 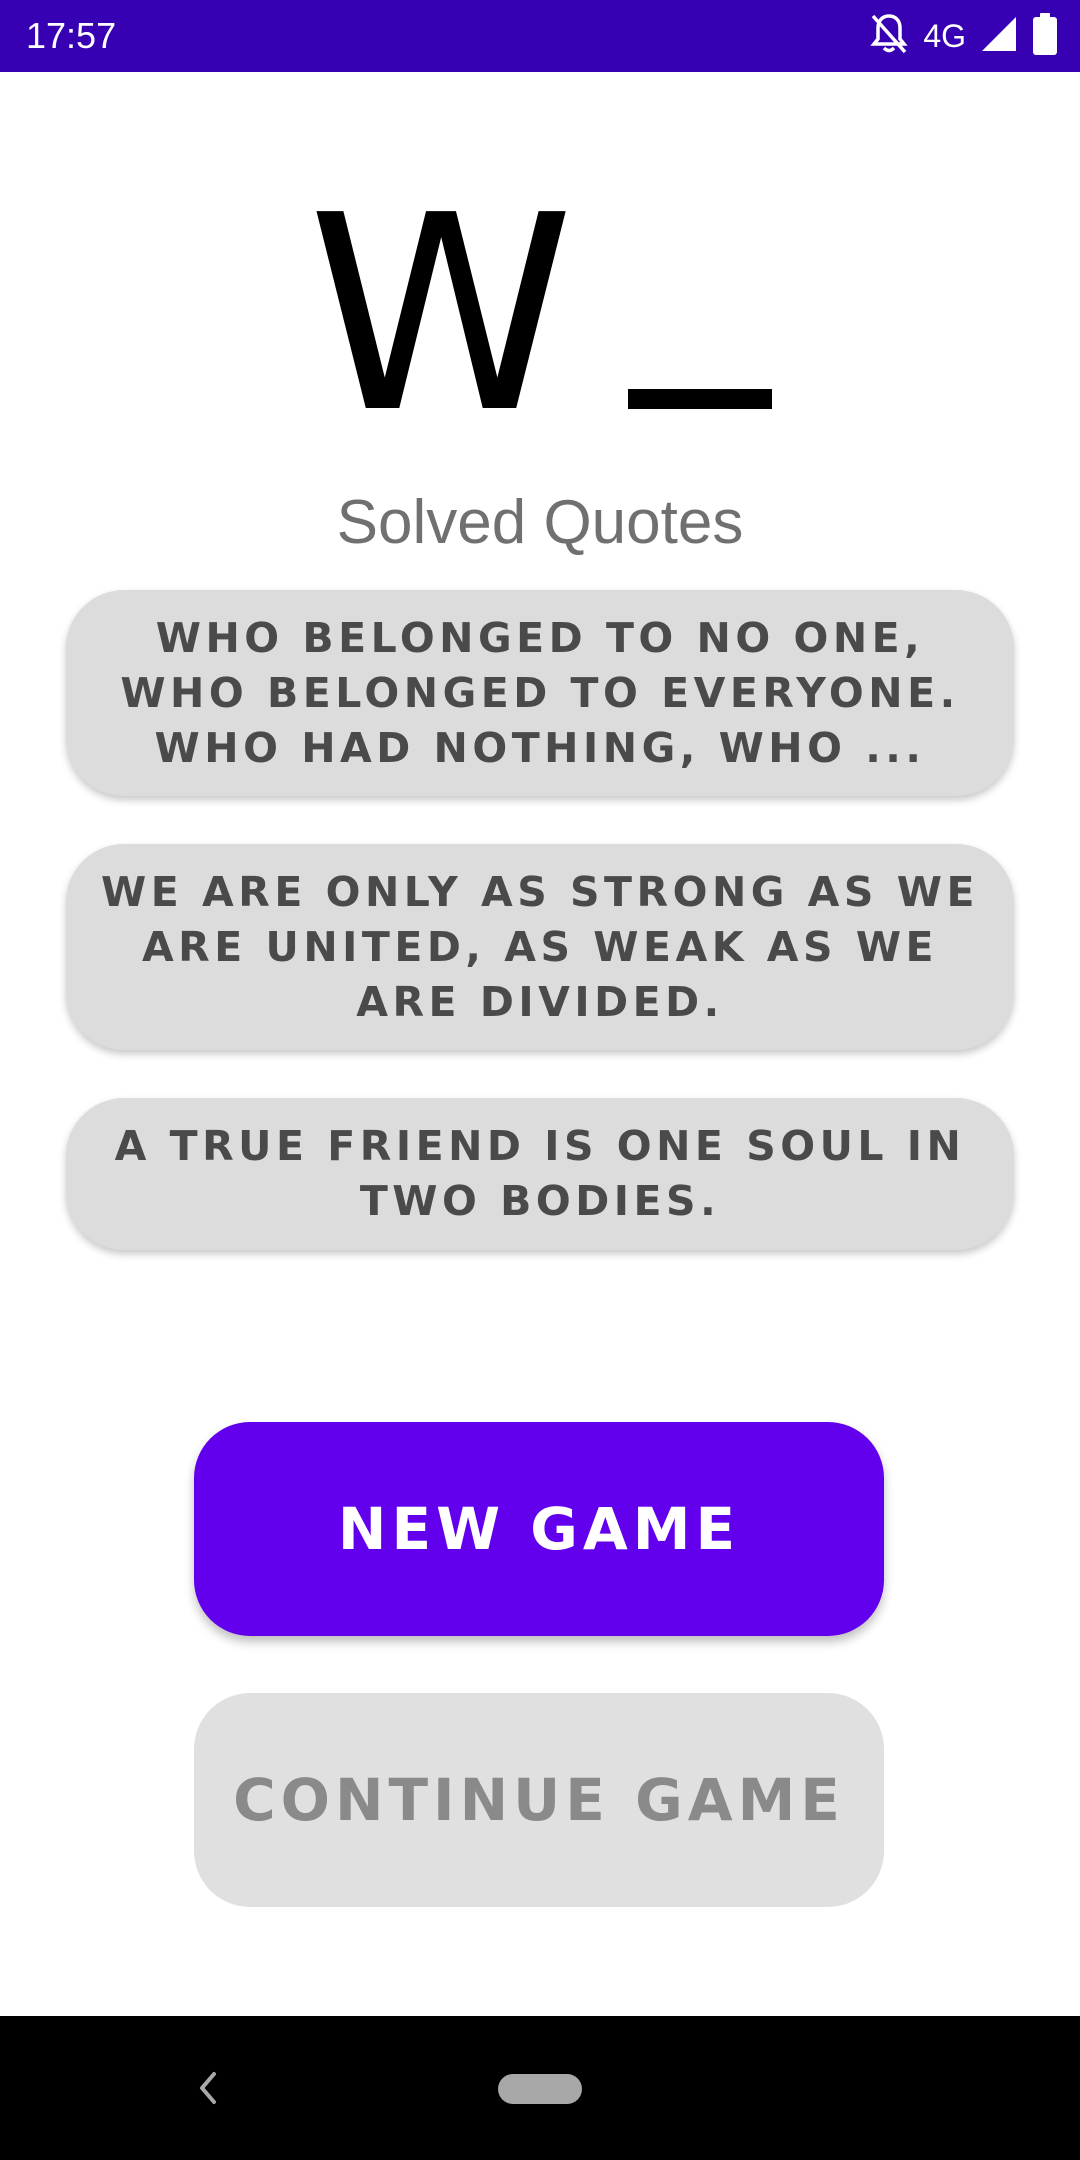 What do you see at coordinates (540, 522) in the screenshot?
I see `solved-quotes-title: Solved Quotes` at bounding box center [540, 522].